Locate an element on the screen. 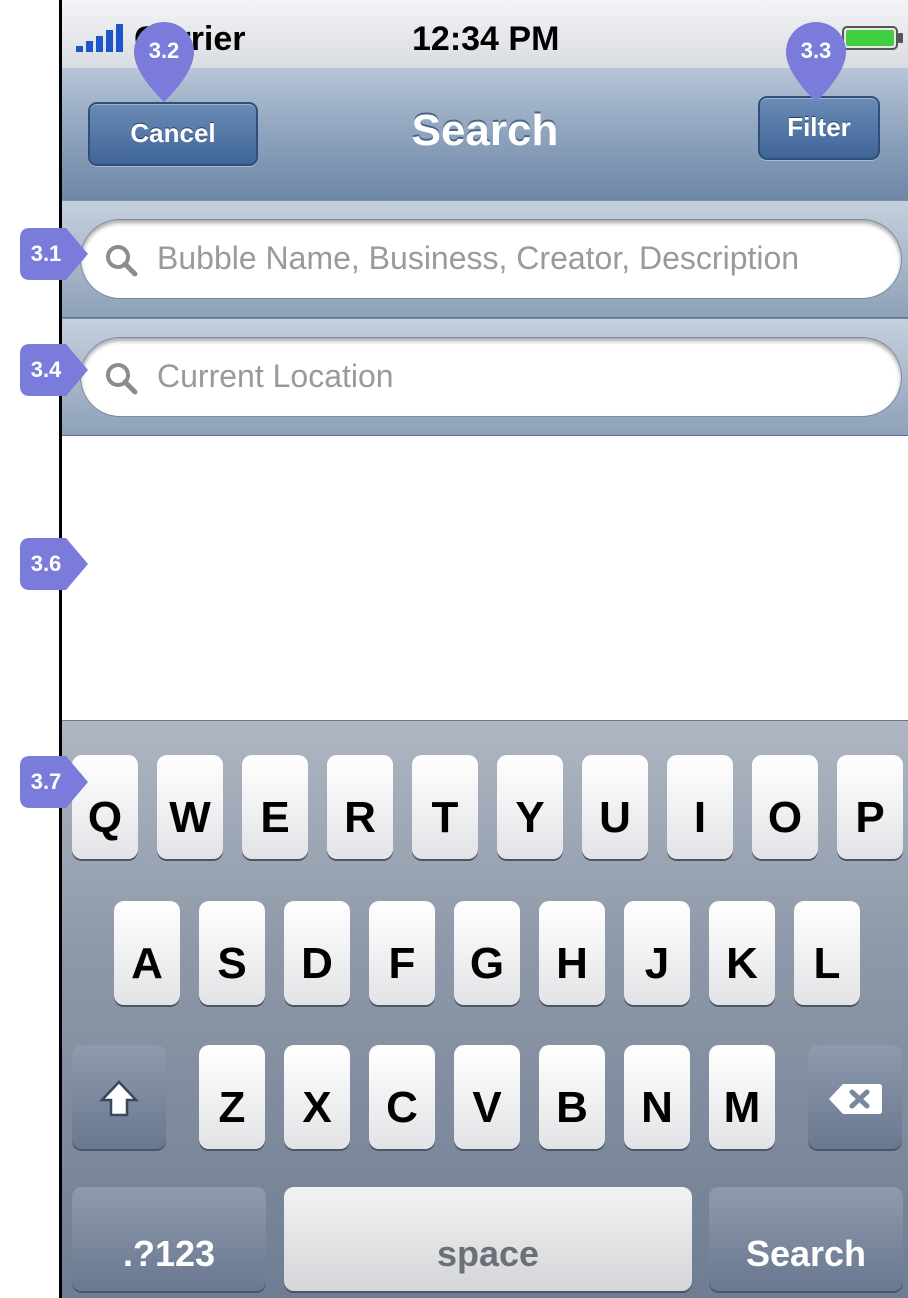 This screenshot has height=1298, width=908. location-input: Current Location is located at coordinates (491, 377).